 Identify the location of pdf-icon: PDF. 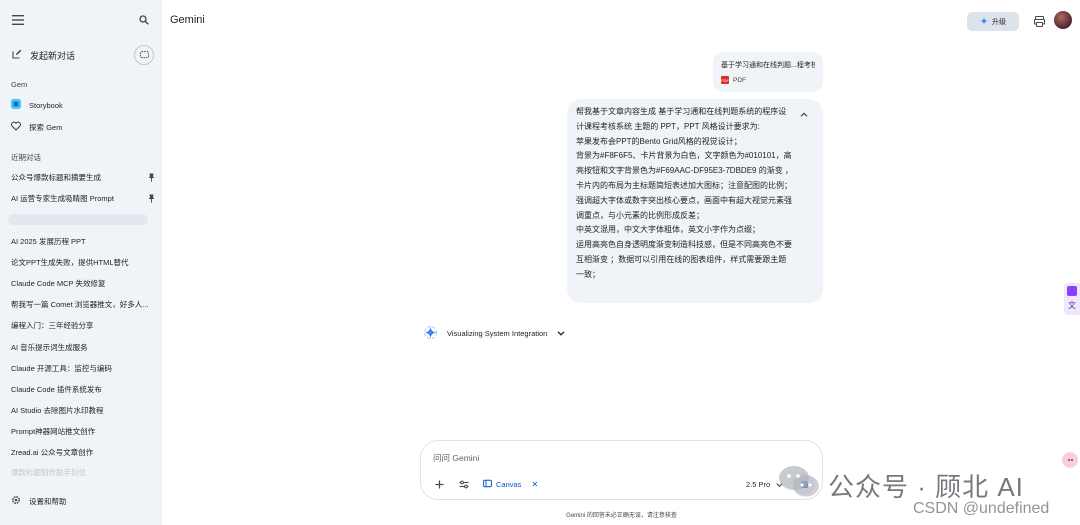
(725, 80).